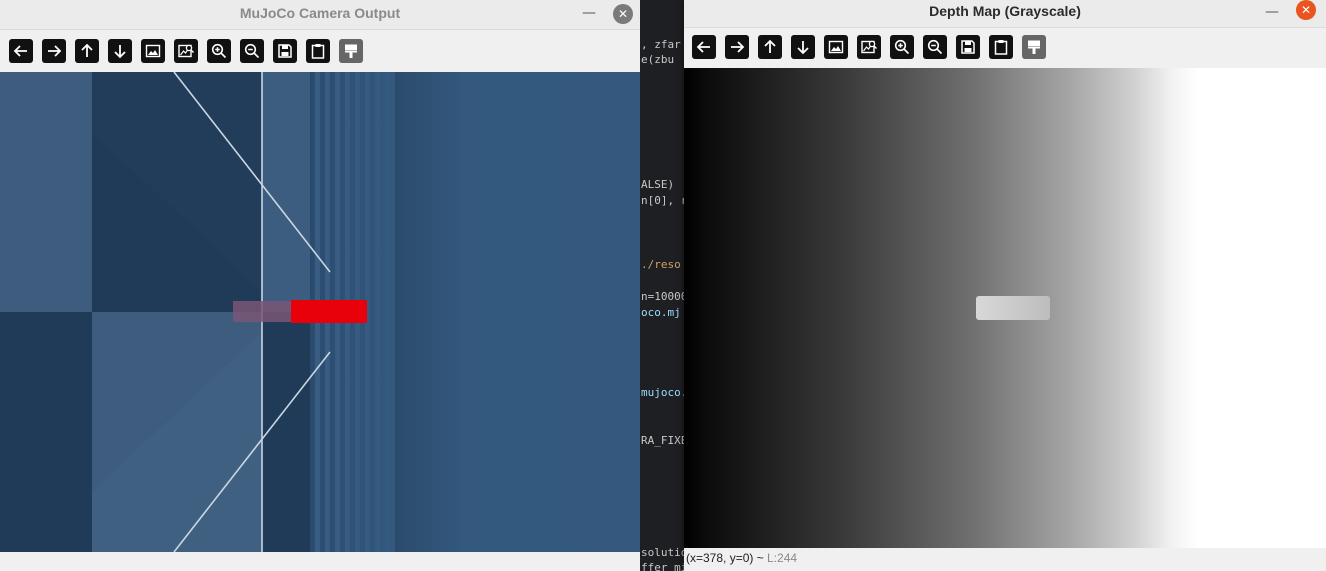 Image resolution: width=1326 pixels, height=571 pixels. Describe the element at coordinates (1013, 308) in the screenshot. I see `box-depth-silhouette` at that location.